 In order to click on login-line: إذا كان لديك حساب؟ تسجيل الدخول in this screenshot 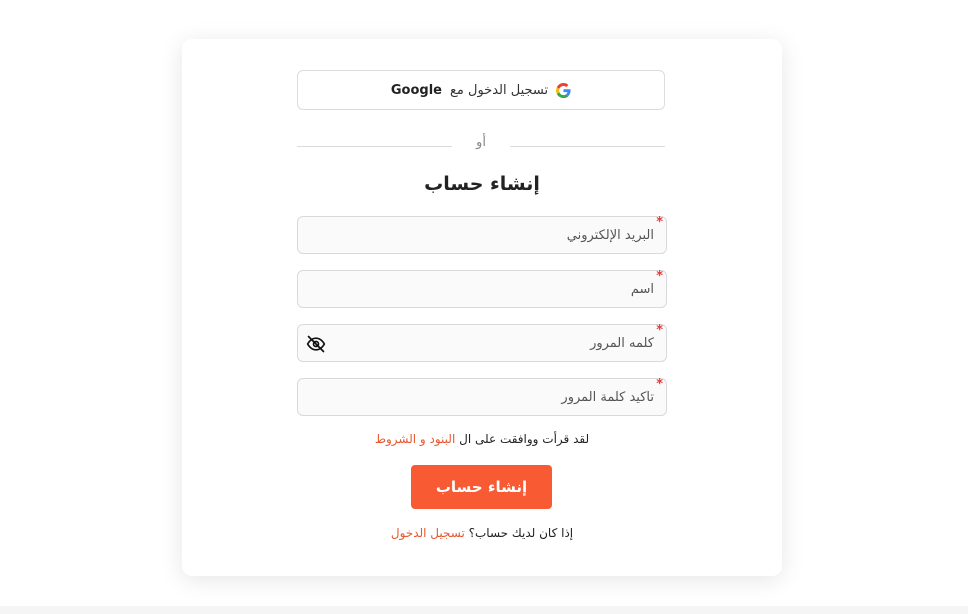, I will do `click(482, 533)`.